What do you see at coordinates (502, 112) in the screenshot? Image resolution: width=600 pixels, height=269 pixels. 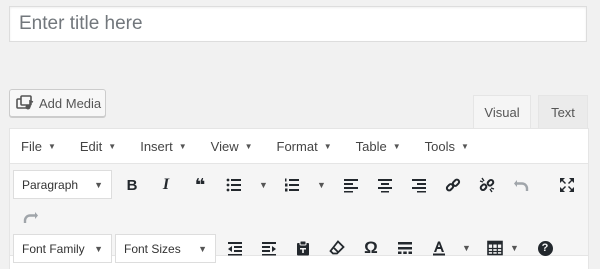 I see `tab-visual: Visual` at bounding box center [502, 112].